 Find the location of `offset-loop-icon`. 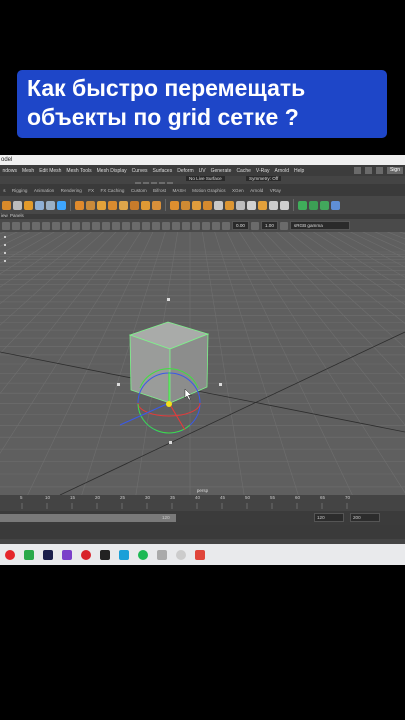

offset-loop-icon is located at coordinates (273, 205).